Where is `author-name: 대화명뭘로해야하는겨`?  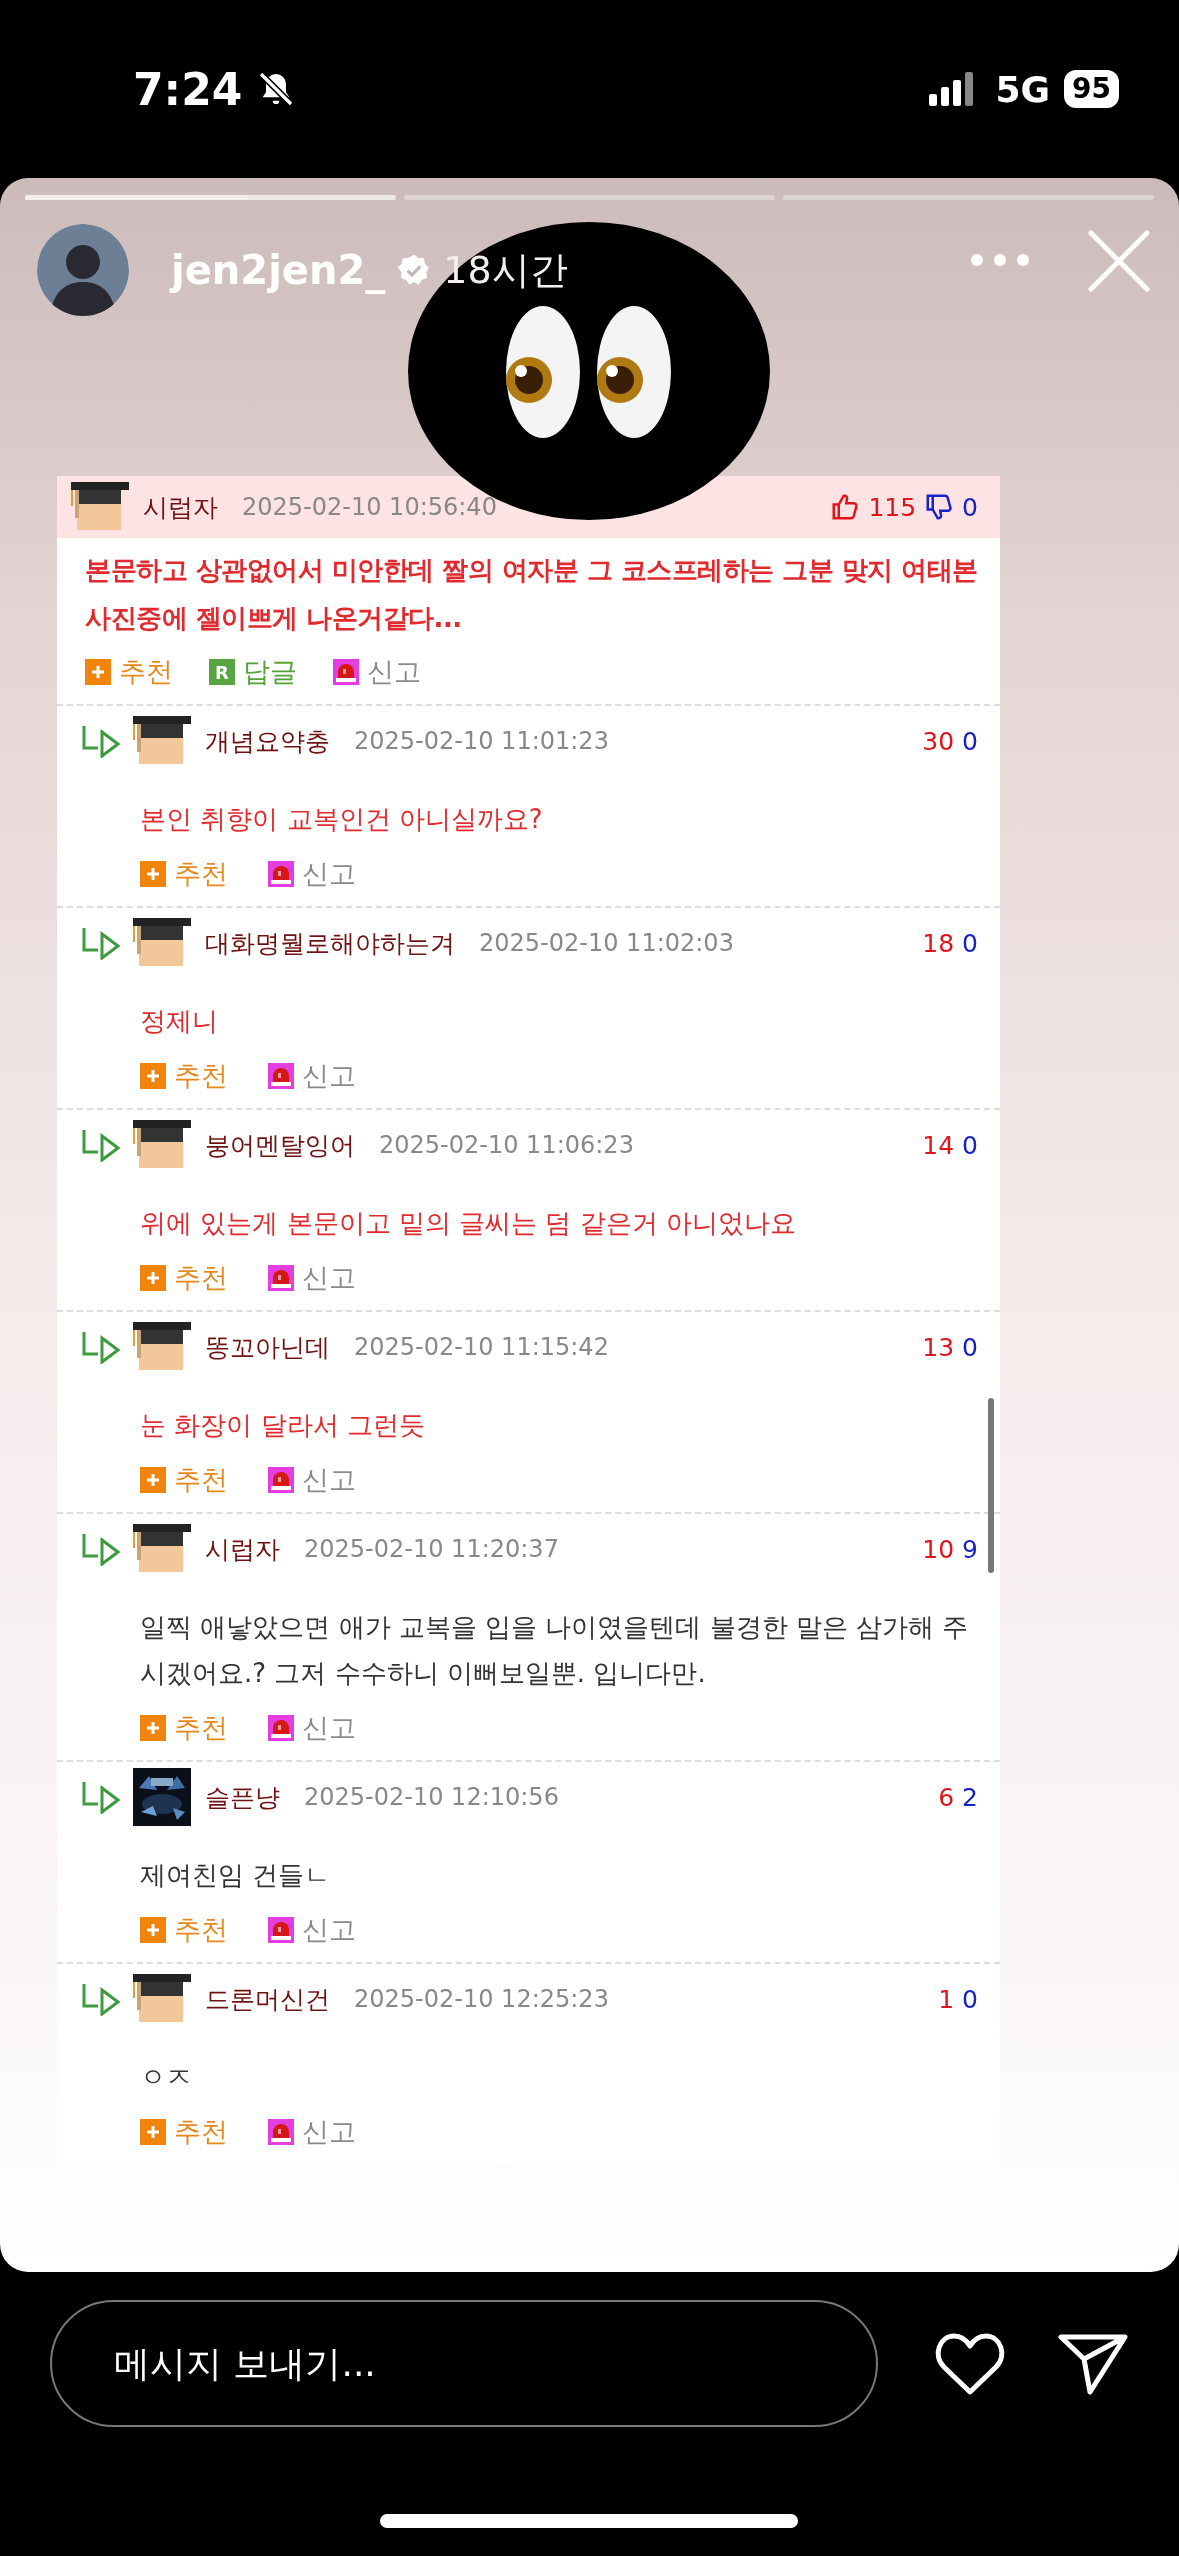
author-name: 대화명뭘로해야하는겨 is located at coordinates (330, 943).